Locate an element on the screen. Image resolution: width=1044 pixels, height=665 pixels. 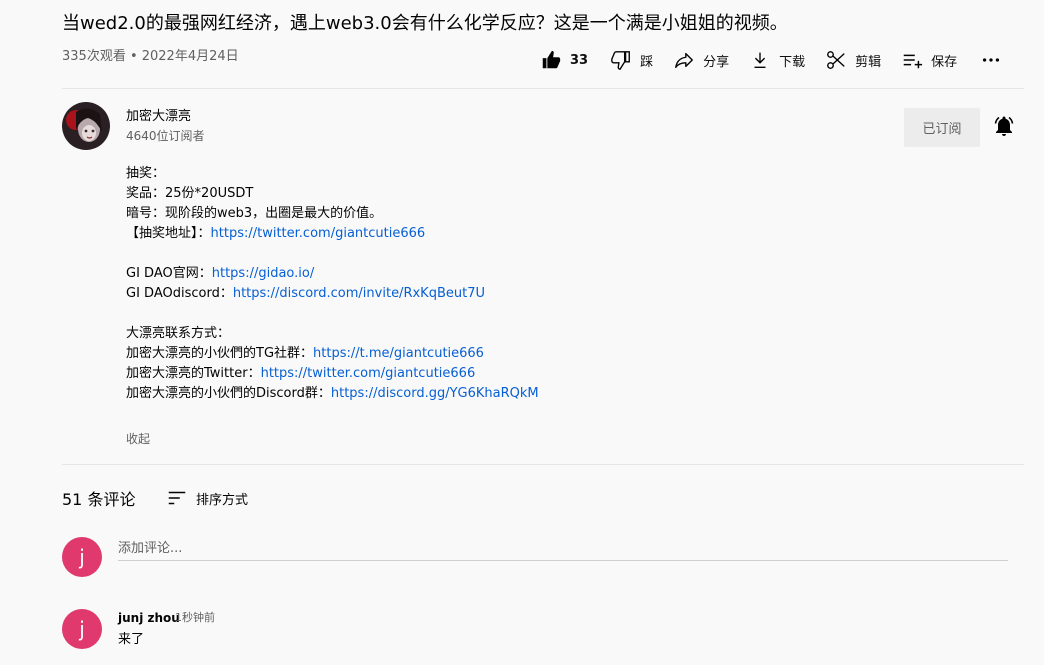
channel-avatar-image is located at coordinates (86, 126).